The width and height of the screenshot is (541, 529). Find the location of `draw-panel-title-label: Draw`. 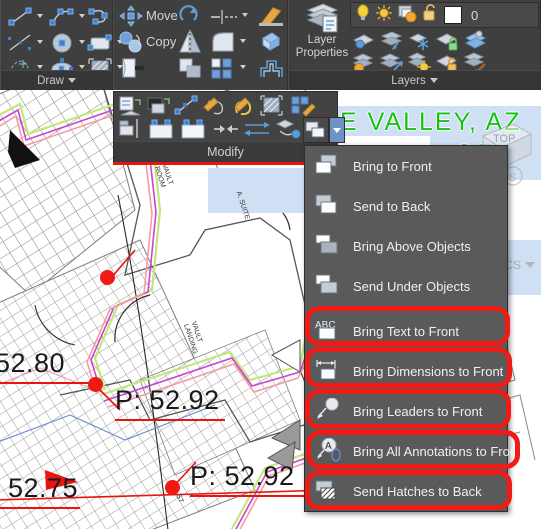

draw-panel-title-label: Draw is located at coordinates (50, 80).